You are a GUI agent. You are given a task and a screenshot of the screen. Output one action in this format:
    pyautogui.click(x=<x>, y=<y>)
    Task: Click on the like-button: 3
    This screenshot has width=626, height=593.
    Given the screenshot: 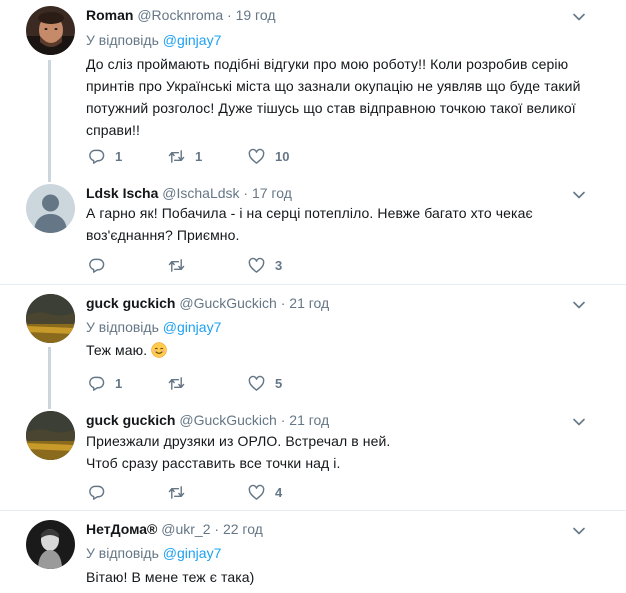 What is the action you would take?
    pyautogui.click(x=265, y=265)
    